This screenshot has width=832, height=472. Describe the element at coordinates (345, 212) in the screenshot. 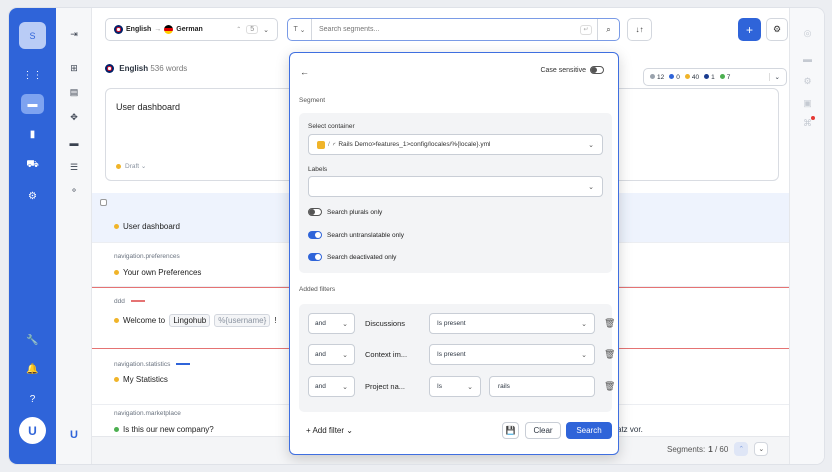

I see `plurals-toggle: Search plurals only` at that location.